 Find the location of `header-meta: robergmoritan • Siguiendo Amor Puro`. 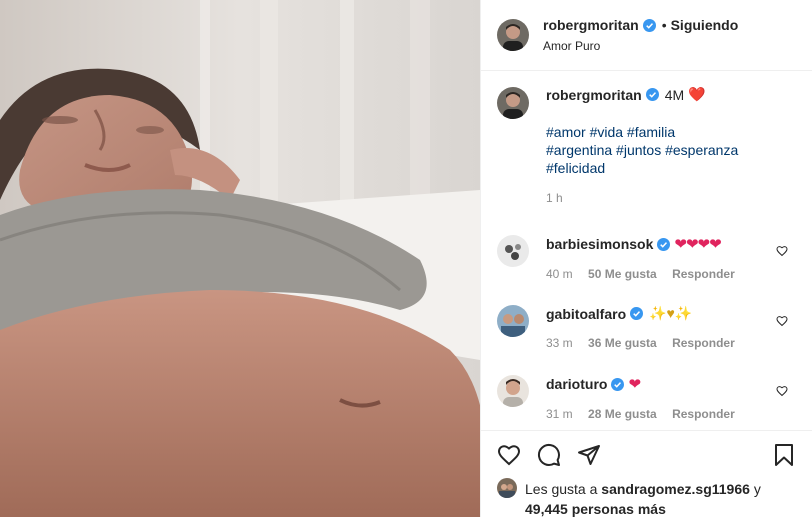

header-meta: robergmoritan • Siguiendo Amor Puro is located at coordinates (640, 35).